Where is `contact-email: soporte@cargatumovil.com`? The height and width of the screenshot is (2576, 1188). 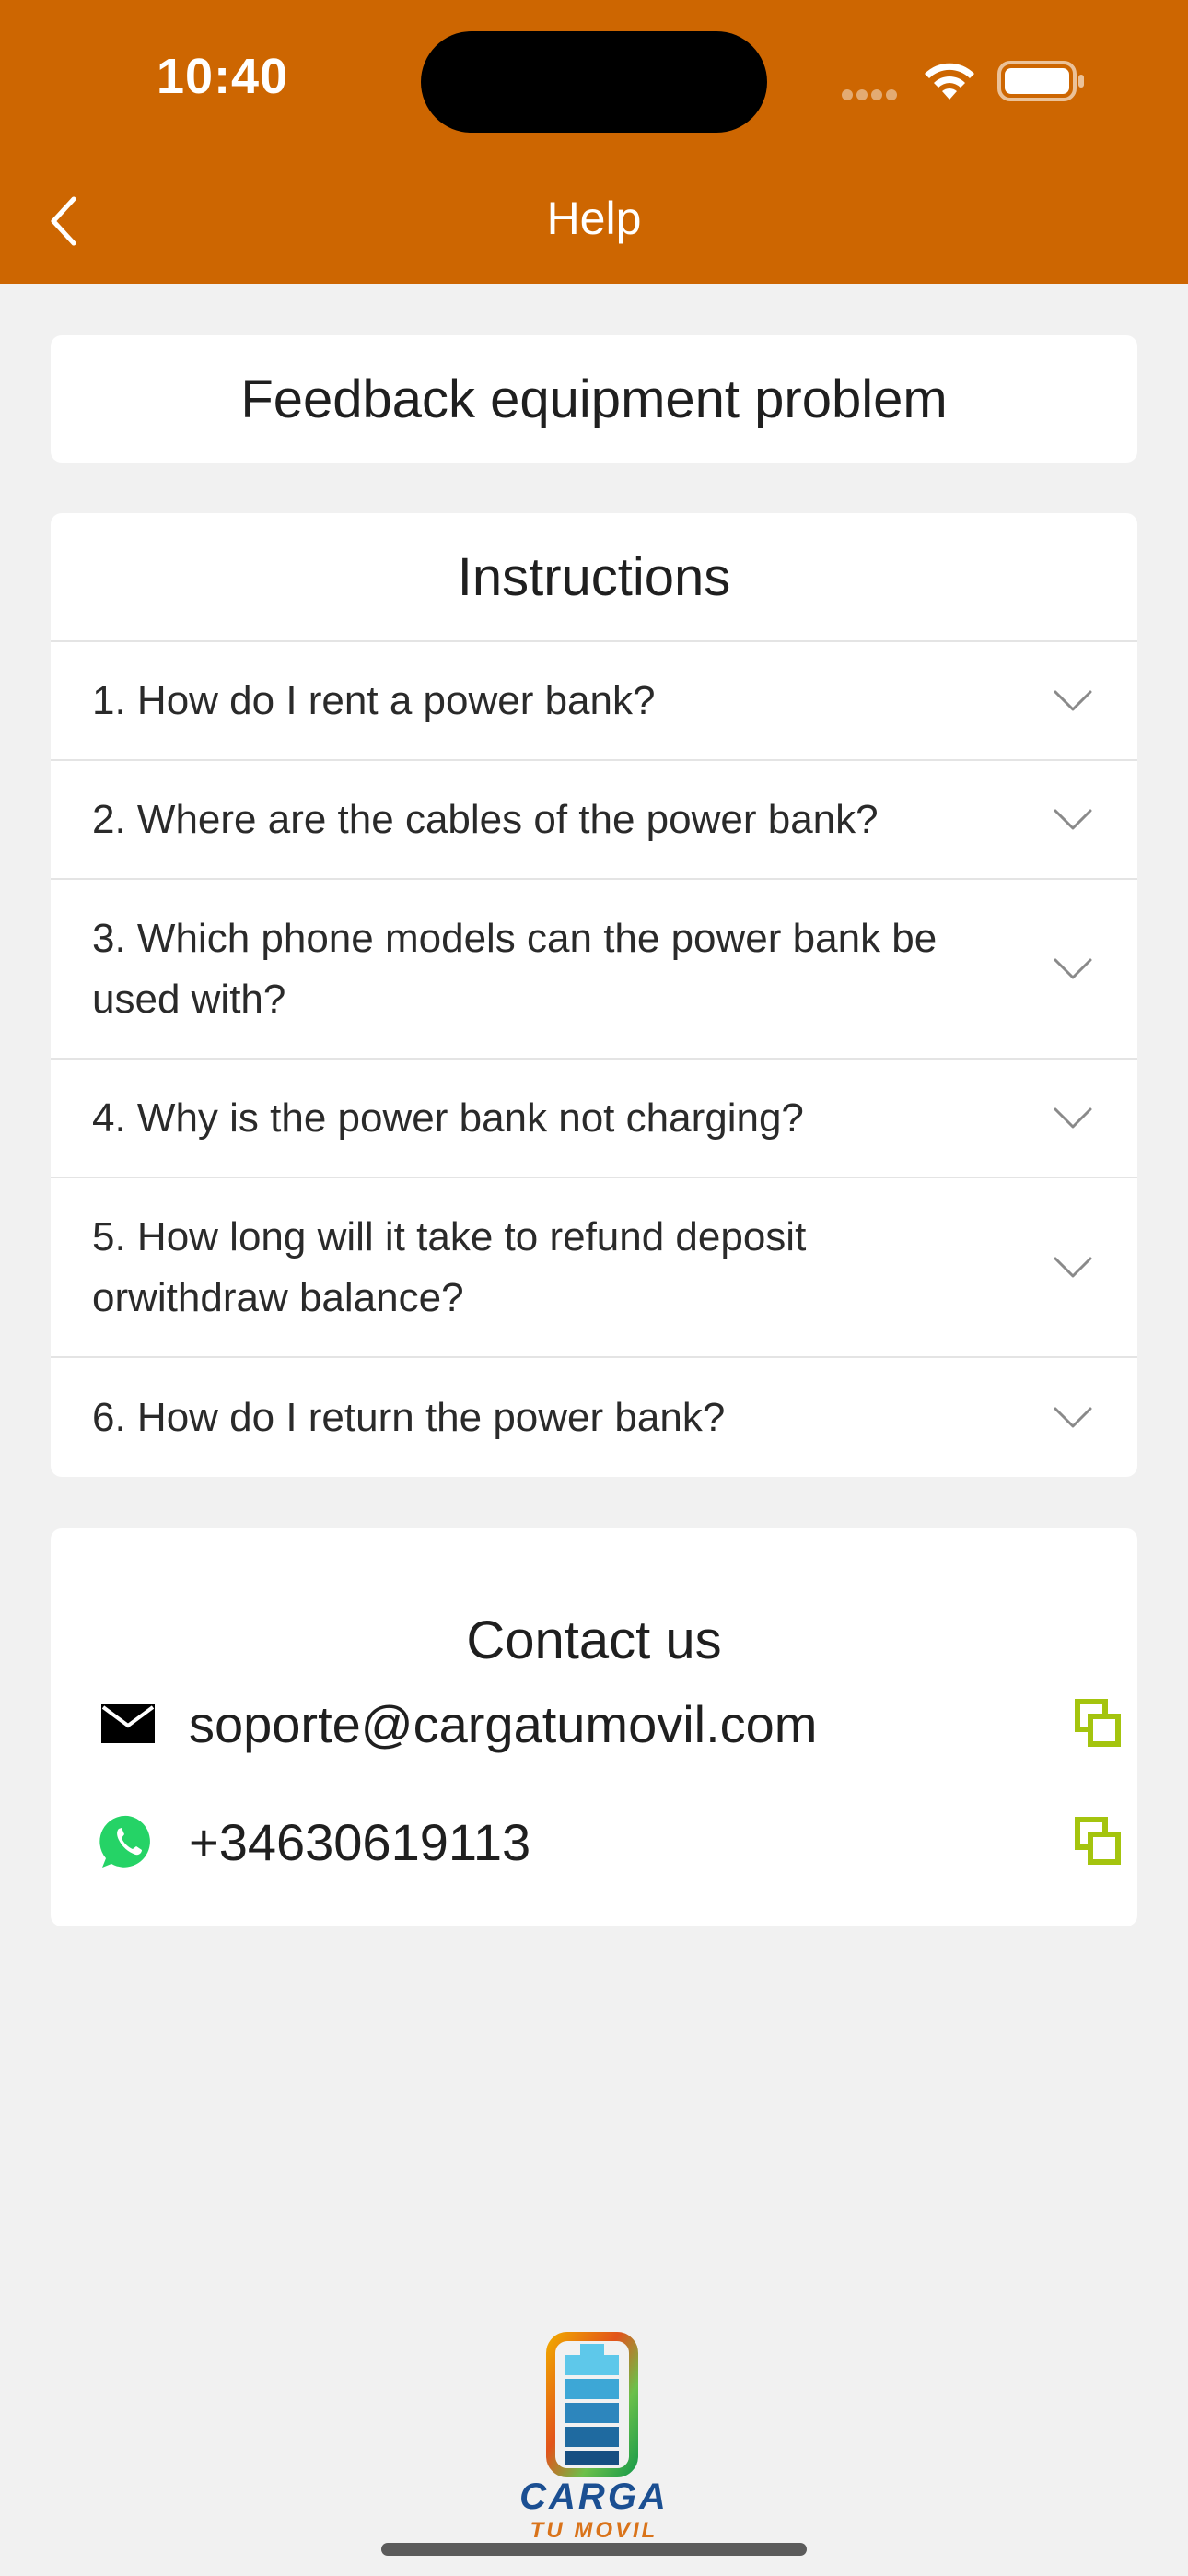 contact-email: soporte@cargatumovil.com is located at coordinates (631, 1724).